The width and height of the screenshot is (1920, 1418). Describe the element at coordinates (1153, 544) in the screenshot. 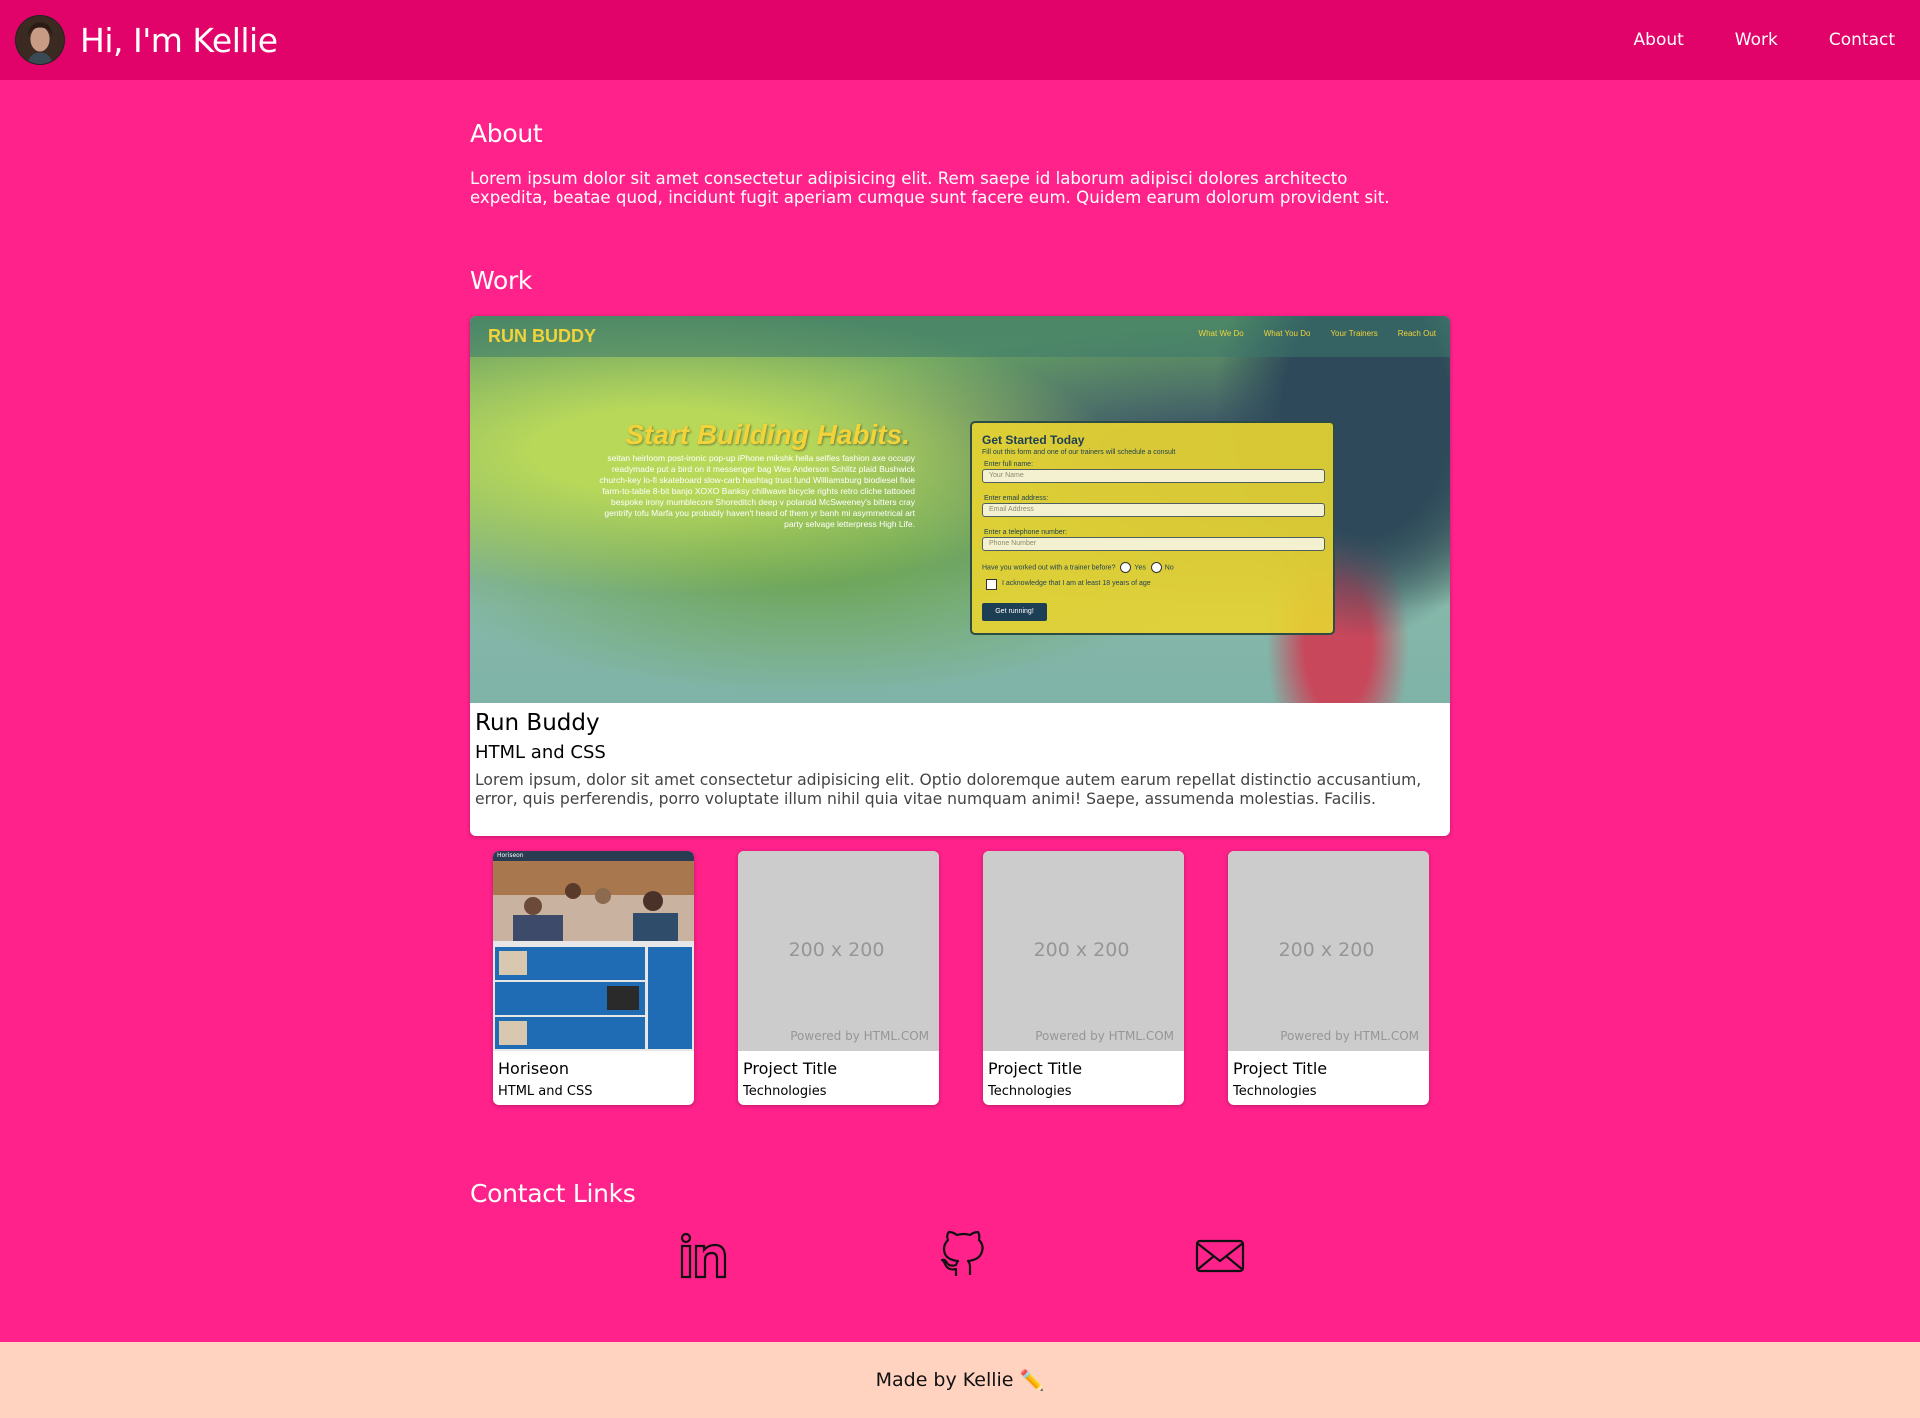

I see `form-input-phone: Phone Number` at that location.